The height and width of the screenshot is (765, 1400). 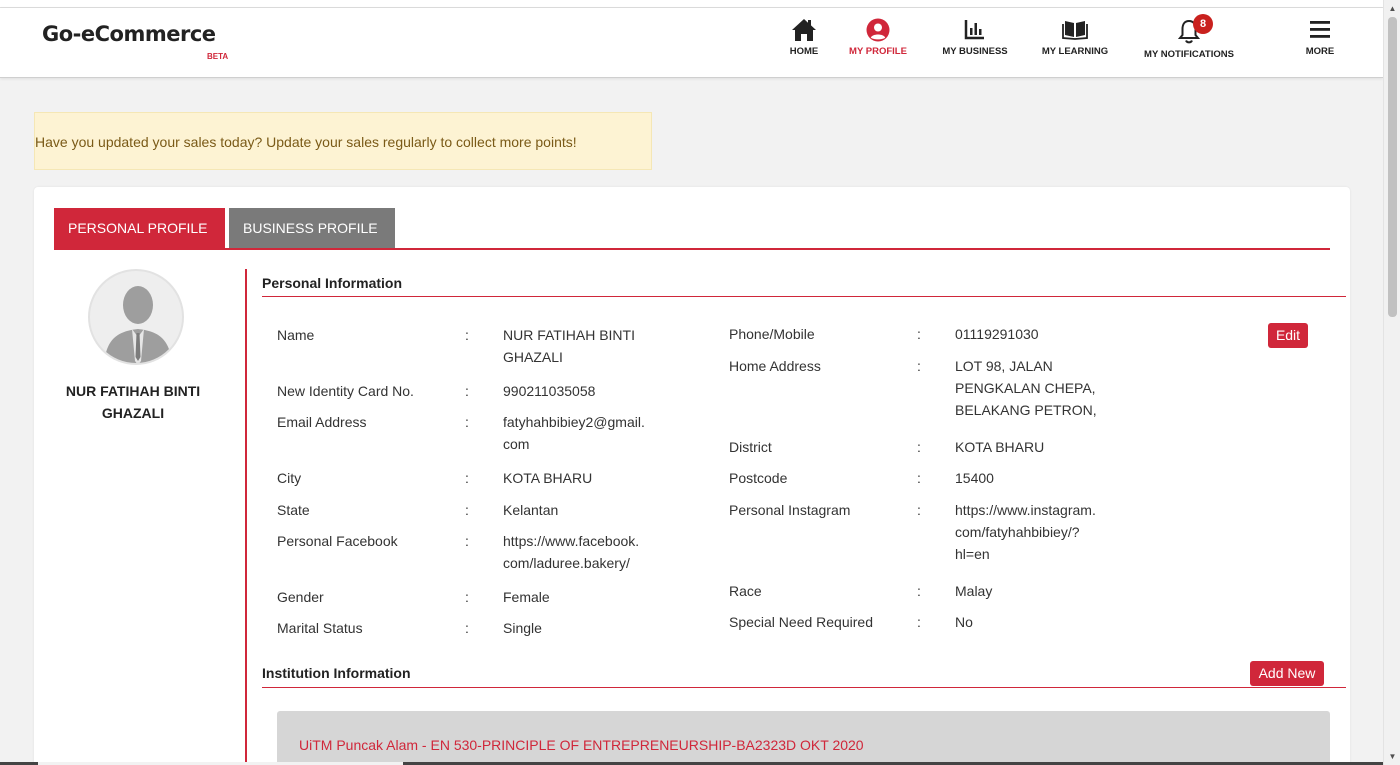 I want to click on profile-divider, so click(x=246, y=517).